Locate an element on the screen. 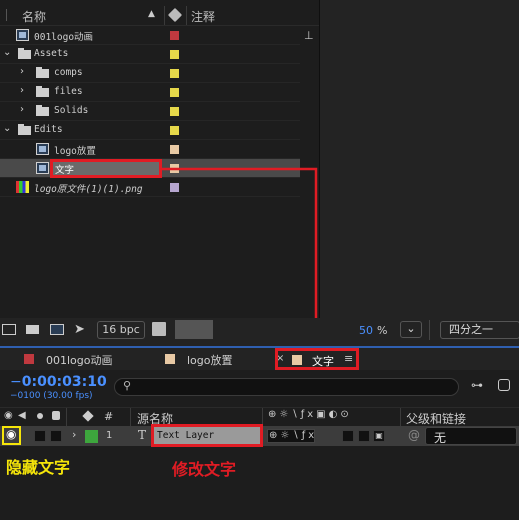  table-row: ◉ › 1 T Text Layer ⊕☼∖ƒx ▣ @ 无 is located at coordinates (259, 435).